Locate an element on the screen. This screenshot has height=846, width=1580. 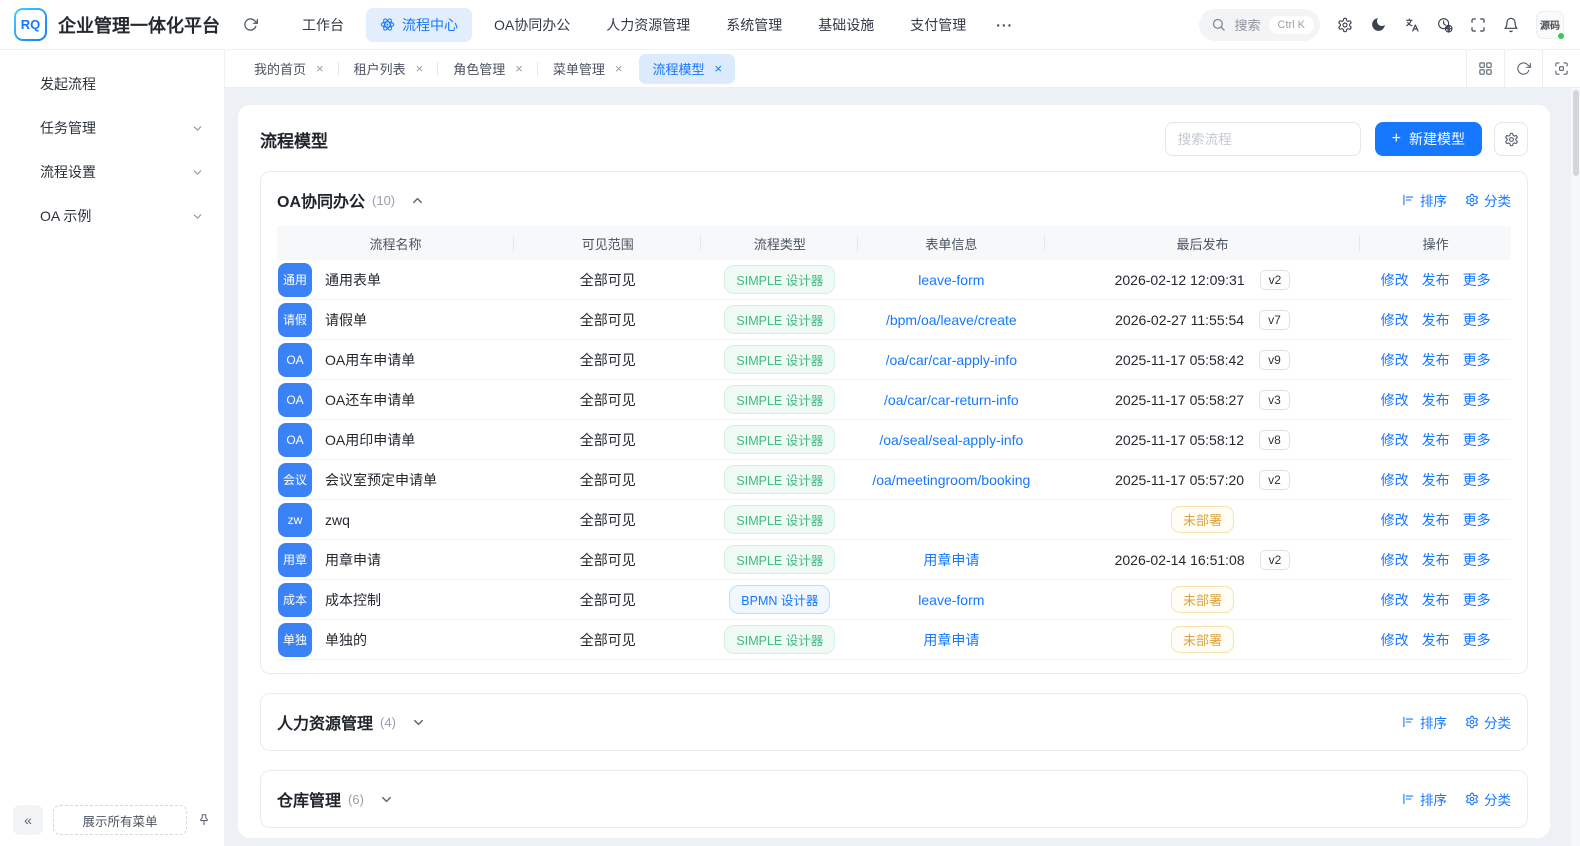
notifications-button is located at coordinates (1511, 25).